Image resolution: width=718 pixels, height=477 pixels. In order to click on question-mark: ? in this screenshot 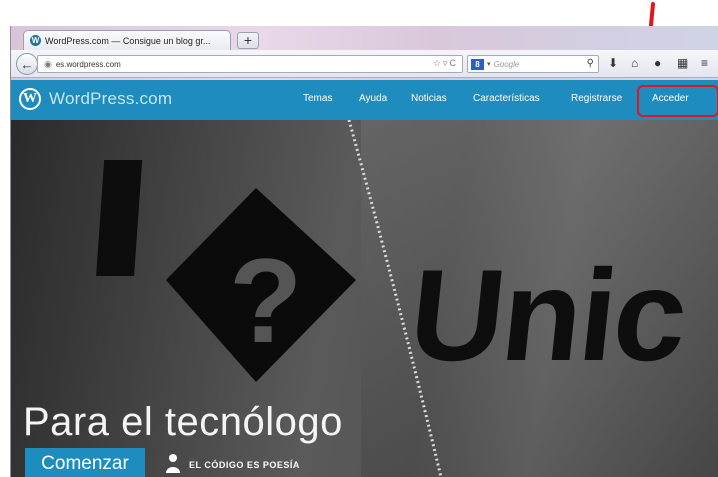, I will do `click(265, 301)`.